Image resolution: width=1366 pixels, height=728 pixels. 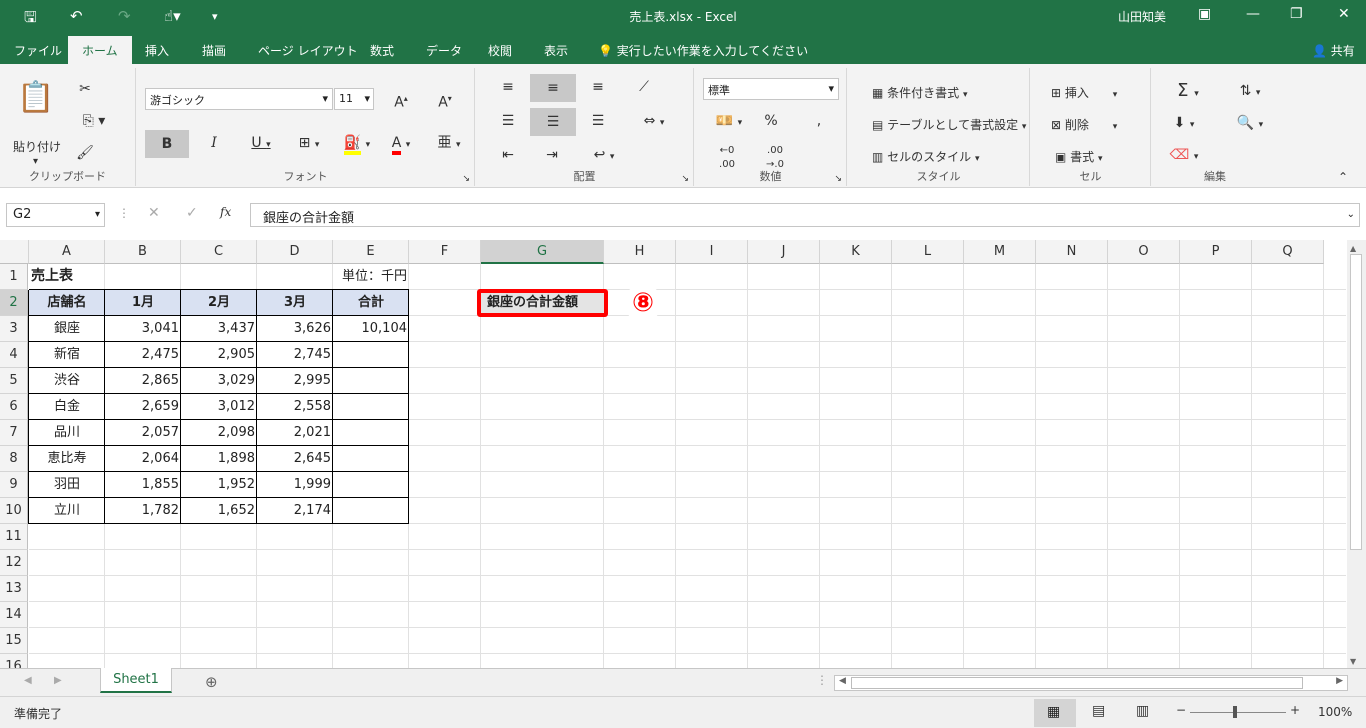 What do you see at coordinates (771, 121) in the screenshot?
I see `percent-style-icon: %` at bounding box center [771, 121].